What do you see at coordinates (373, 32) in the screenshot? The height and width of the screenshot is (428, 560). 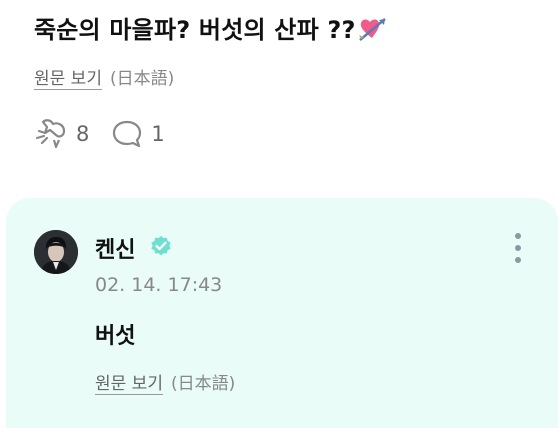 I see `heart-with-arrow-icon` at bounding box center [373, 32].